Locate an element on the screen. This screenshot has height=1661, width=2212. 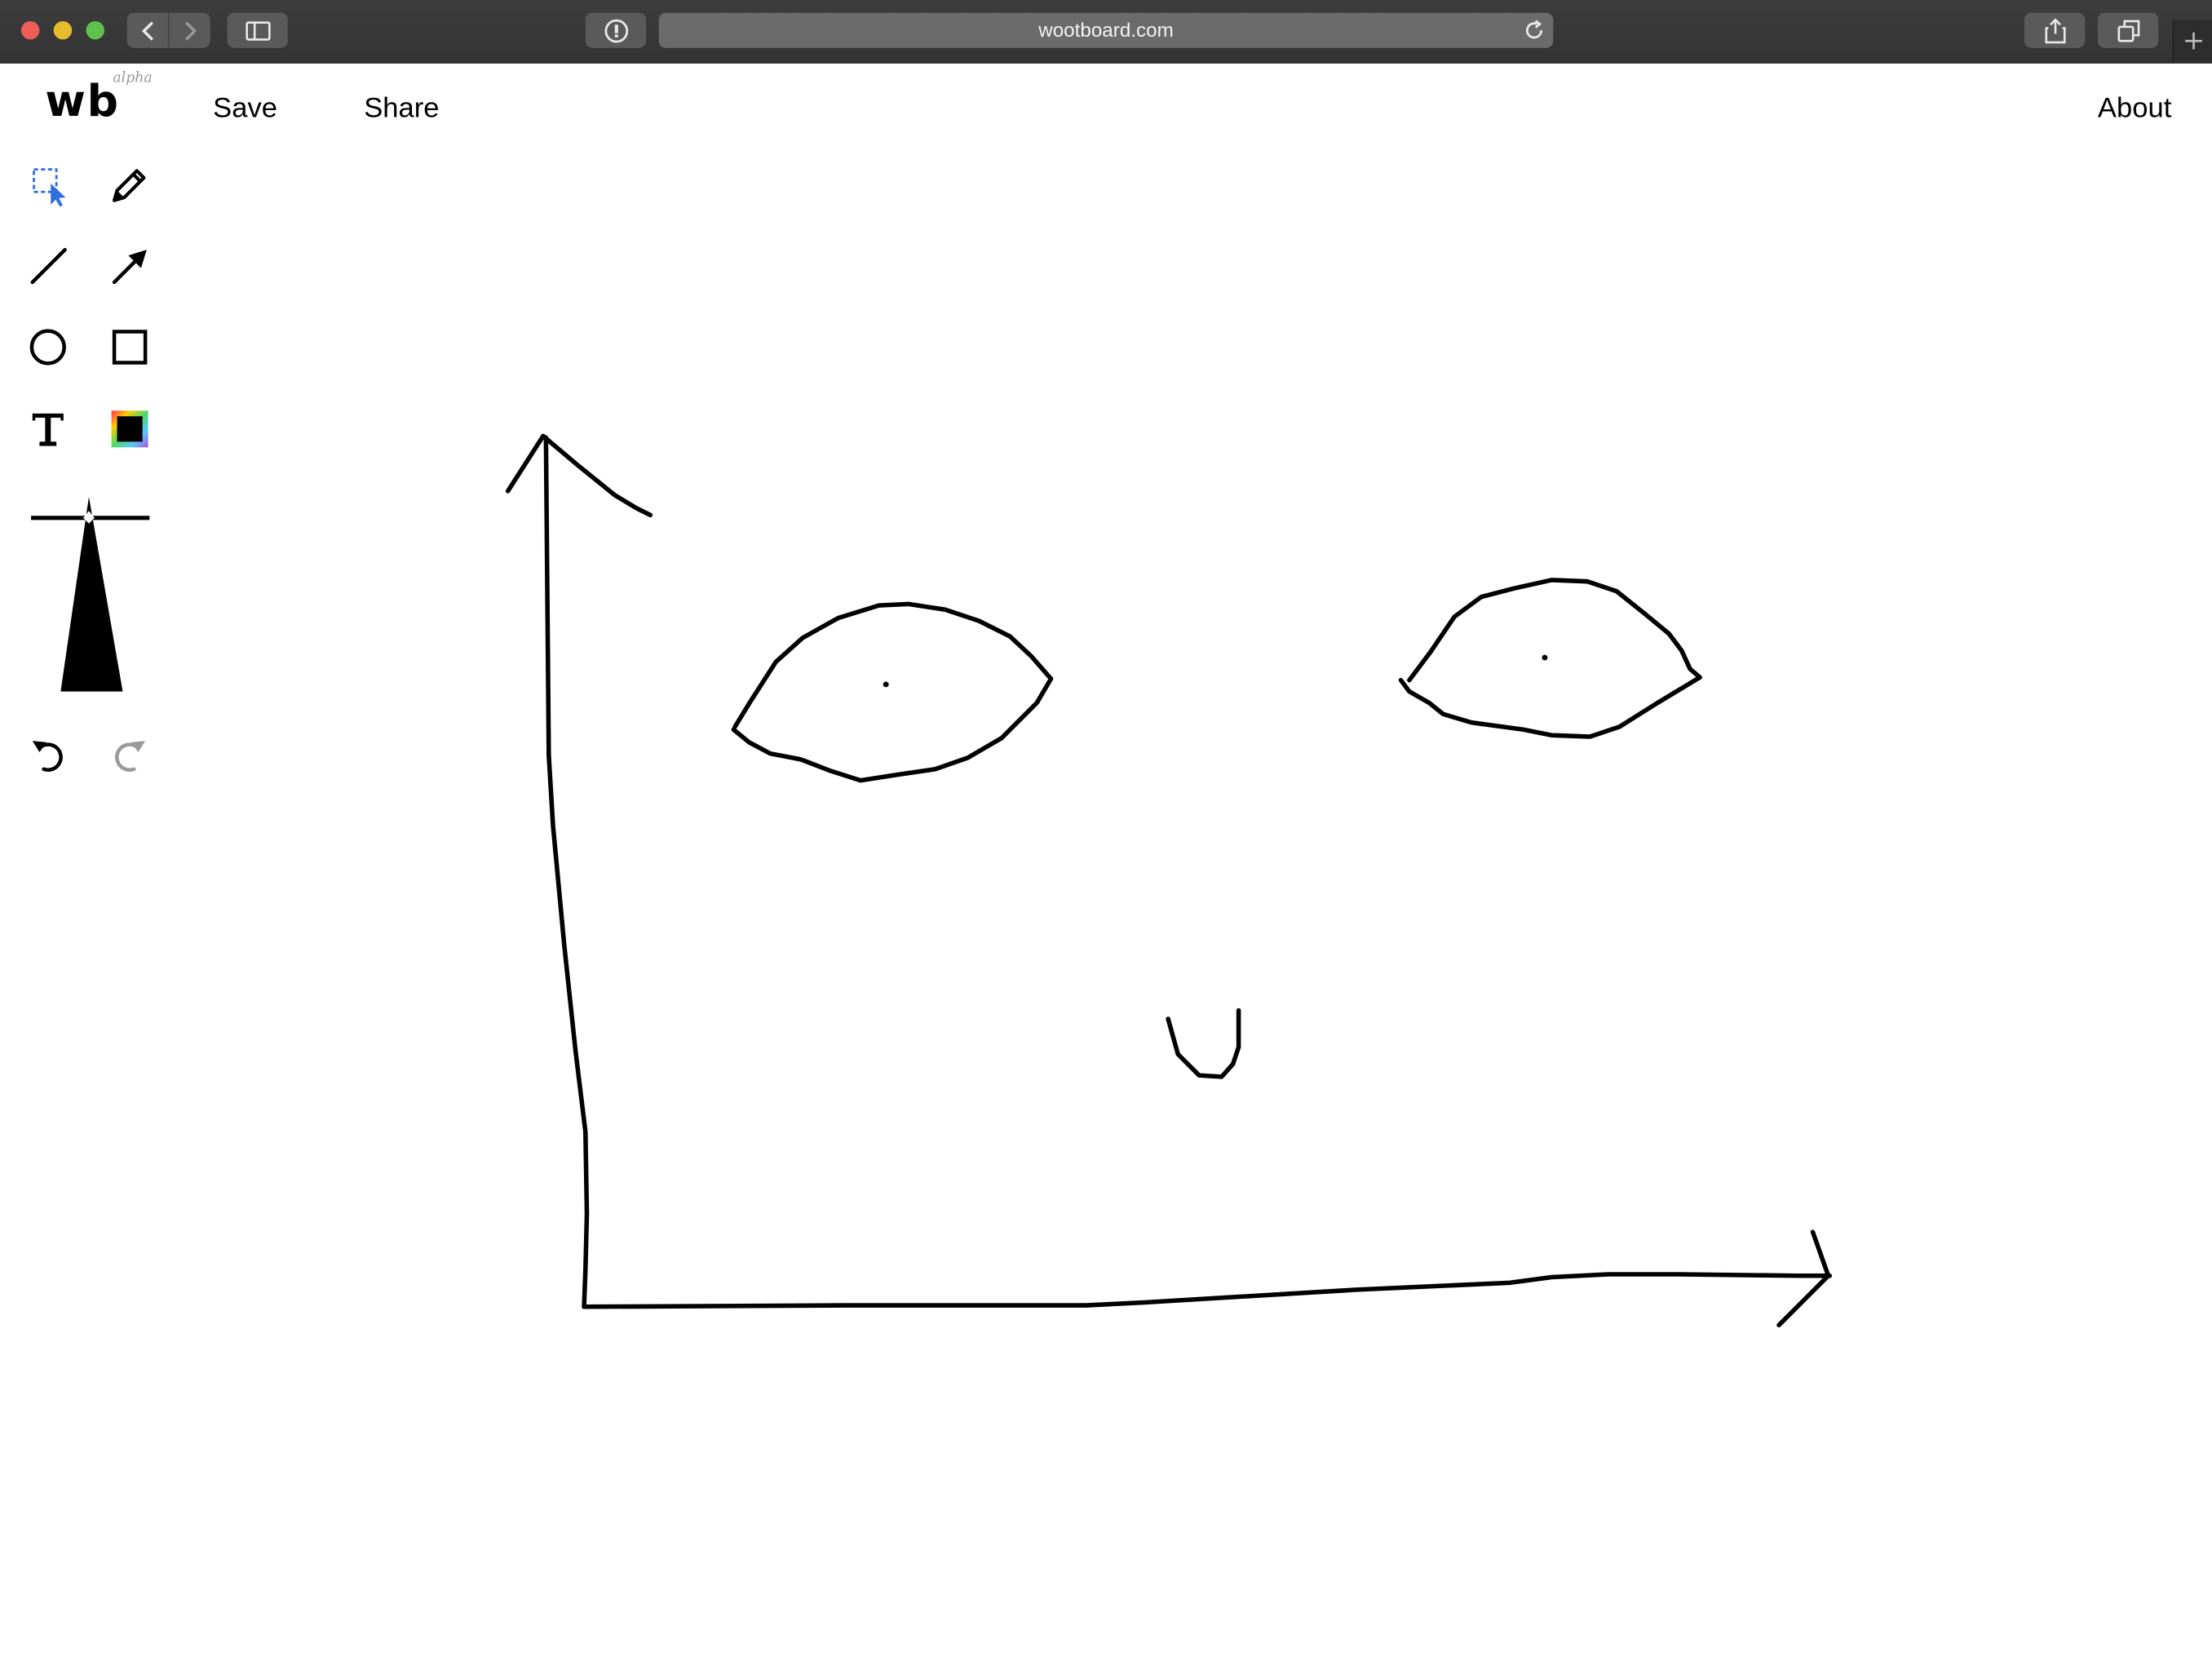
drawn-x-arrowhead is located at coordinates (1804, 1278).